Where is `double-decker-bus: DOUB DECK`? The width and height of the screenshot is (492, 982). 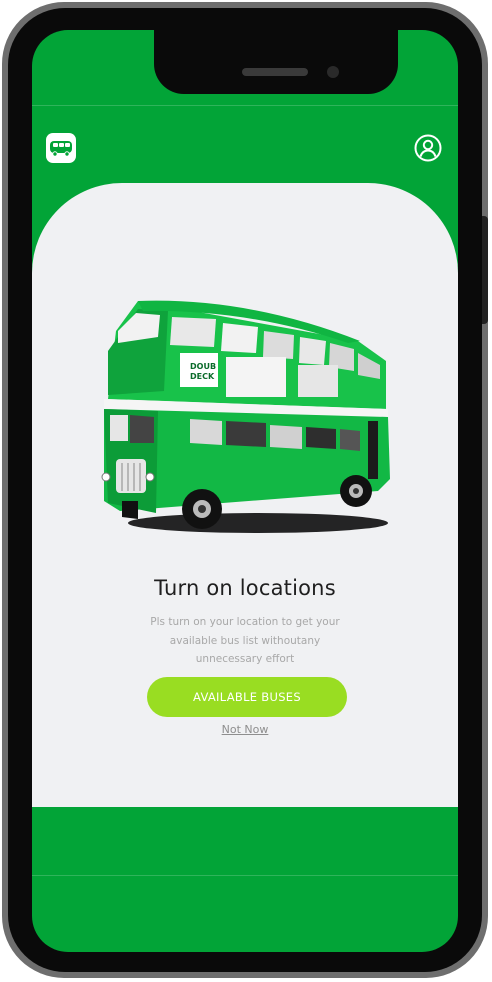 double-decker-bus: DOUB DECK is located at coordinates (245, 416).